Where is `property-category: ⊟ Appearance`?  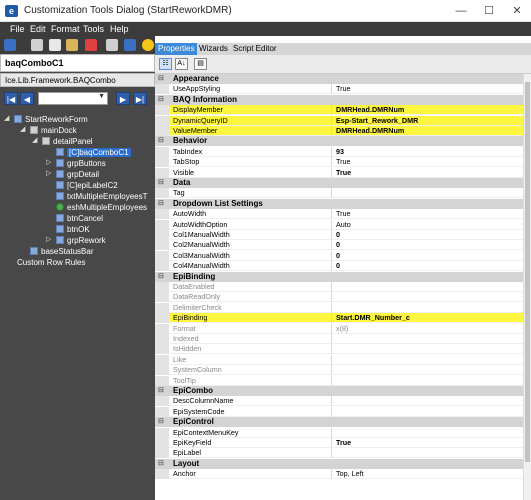
property-category: ⊟ Appearance is located at coordinates (343, 79).